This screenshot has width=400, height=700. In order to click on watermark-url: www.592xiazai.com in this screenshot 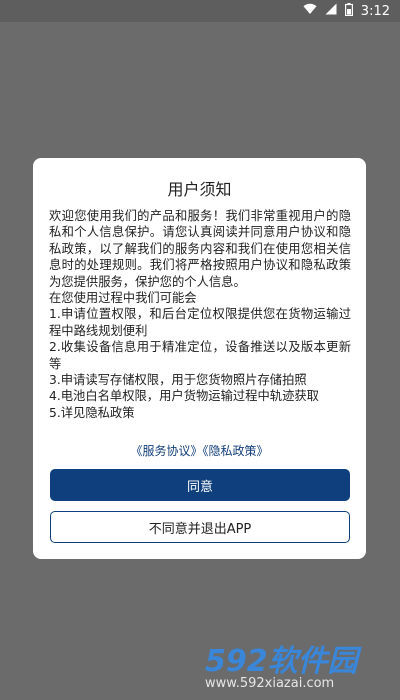, I will do `click(270, 683)`.